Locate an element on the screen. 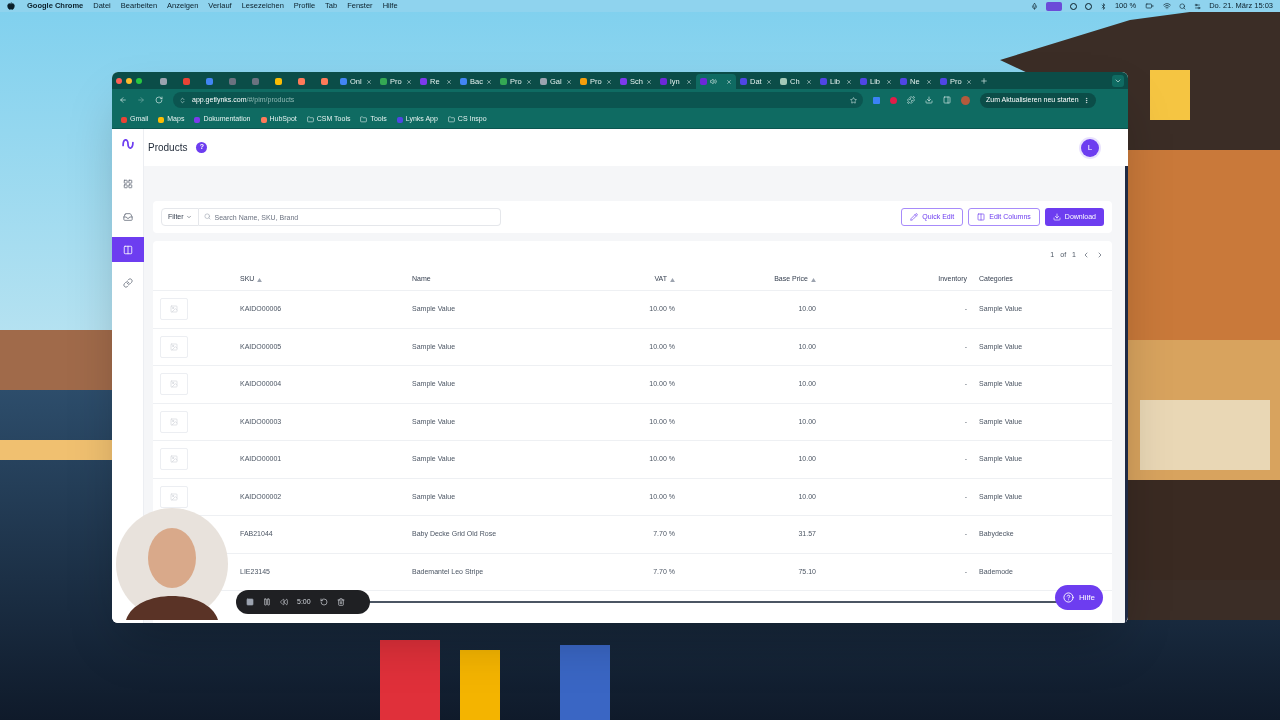  restart-icon is located at coordinates (323, 602).